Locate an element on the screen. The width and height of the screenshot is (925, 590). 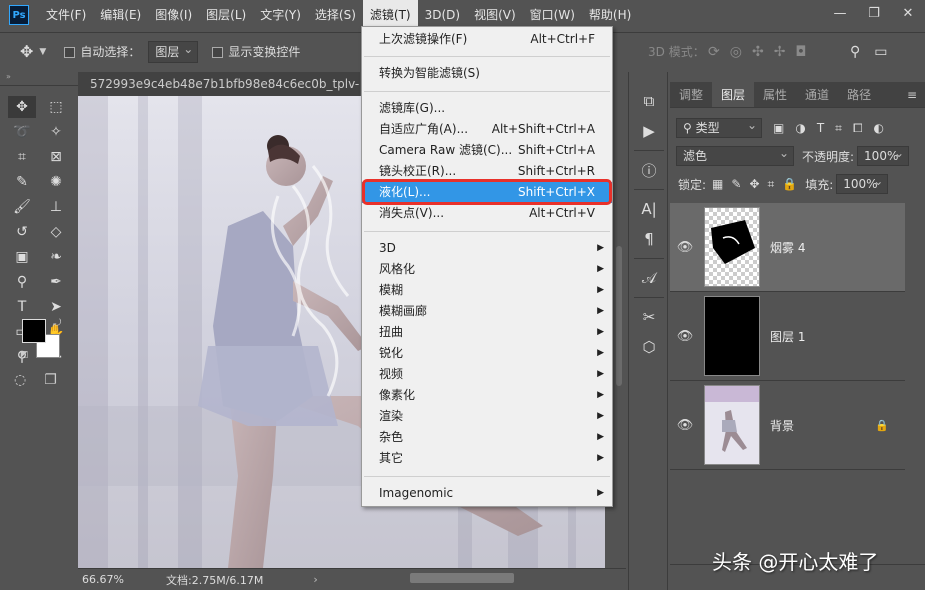
menu-select: 选择(S) is located at coordinates (335, 15).